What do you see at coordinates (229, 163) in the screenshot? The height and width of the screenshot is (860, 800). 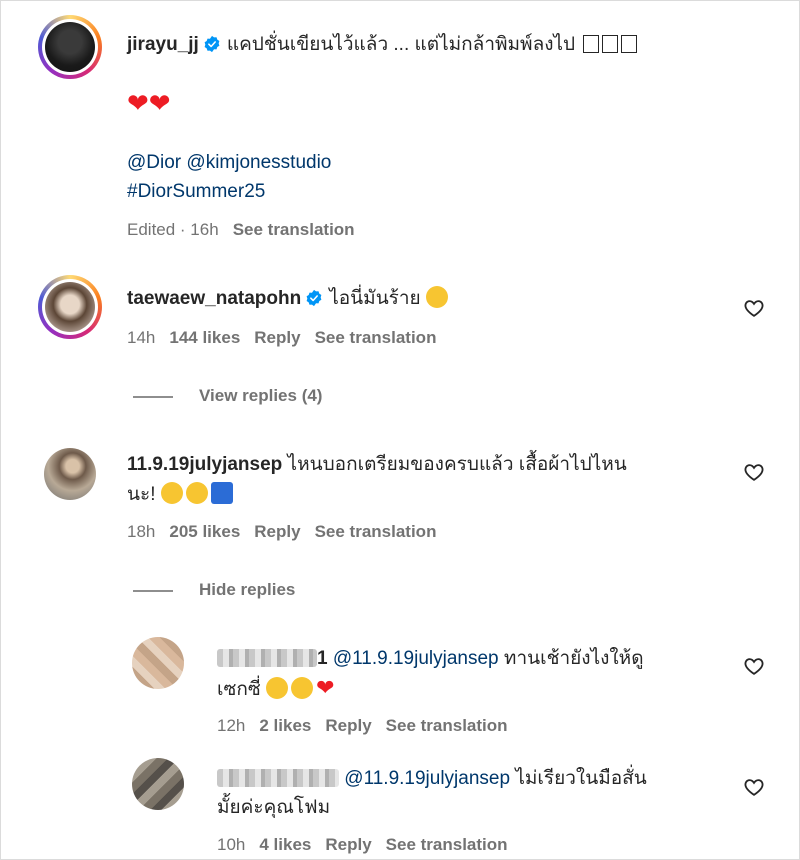 I see `caption-mentions: @Dior @kimjonesstudio` at bounding box center [229, 163].